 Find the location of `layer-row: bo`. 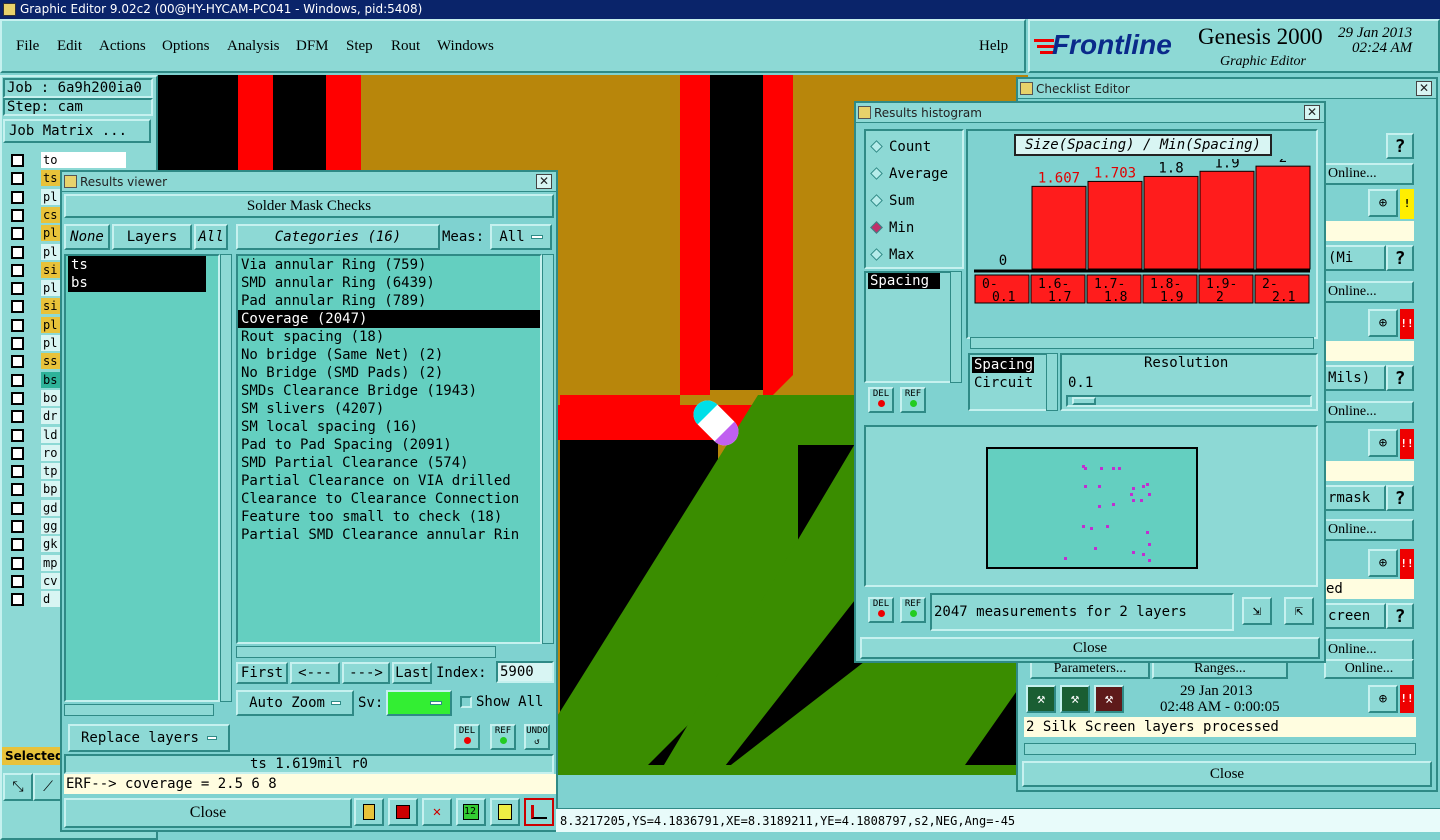

layer-row: bo is located at coordinates (39, 398).